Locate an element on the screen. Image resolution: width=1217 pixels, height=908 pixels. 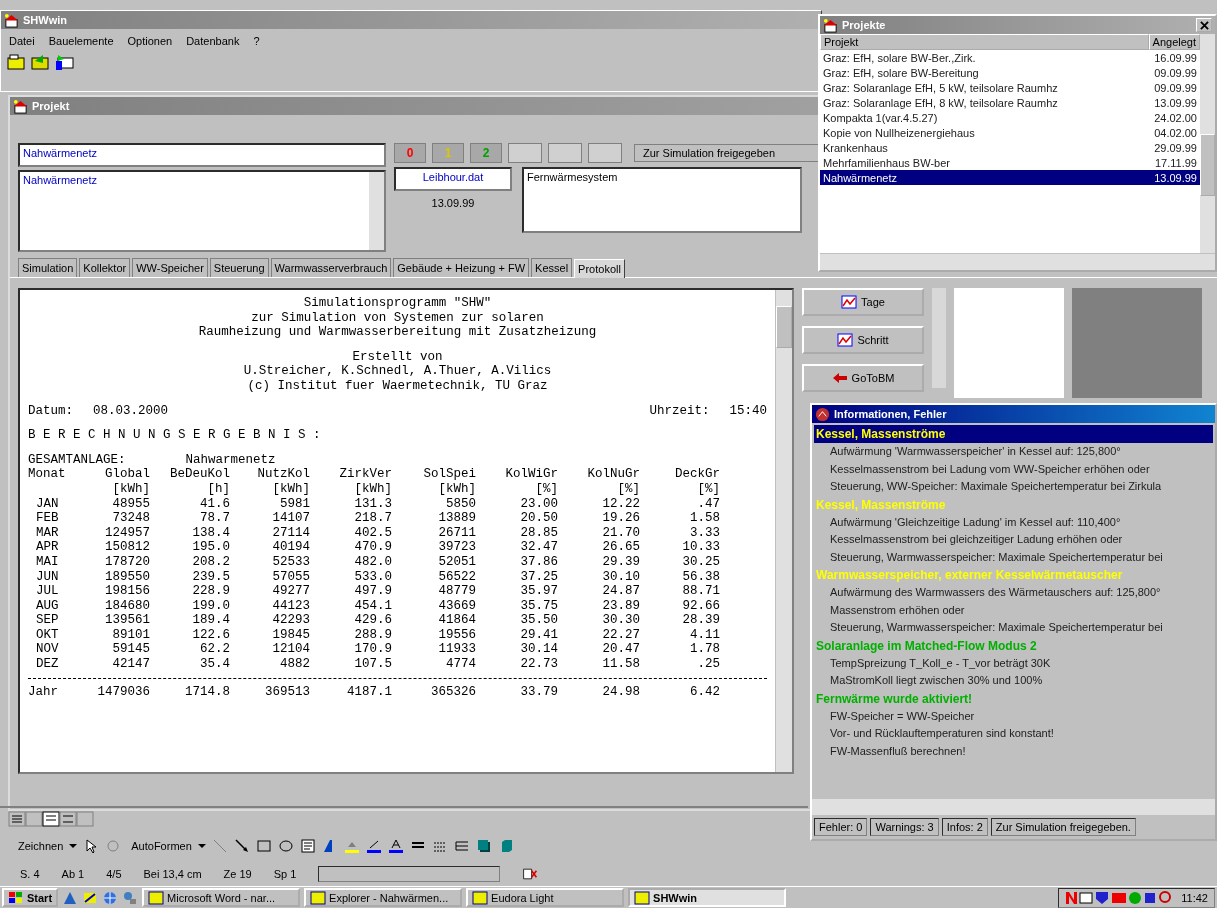
tab: WW-Speicher is located at coordinates (170, 267).